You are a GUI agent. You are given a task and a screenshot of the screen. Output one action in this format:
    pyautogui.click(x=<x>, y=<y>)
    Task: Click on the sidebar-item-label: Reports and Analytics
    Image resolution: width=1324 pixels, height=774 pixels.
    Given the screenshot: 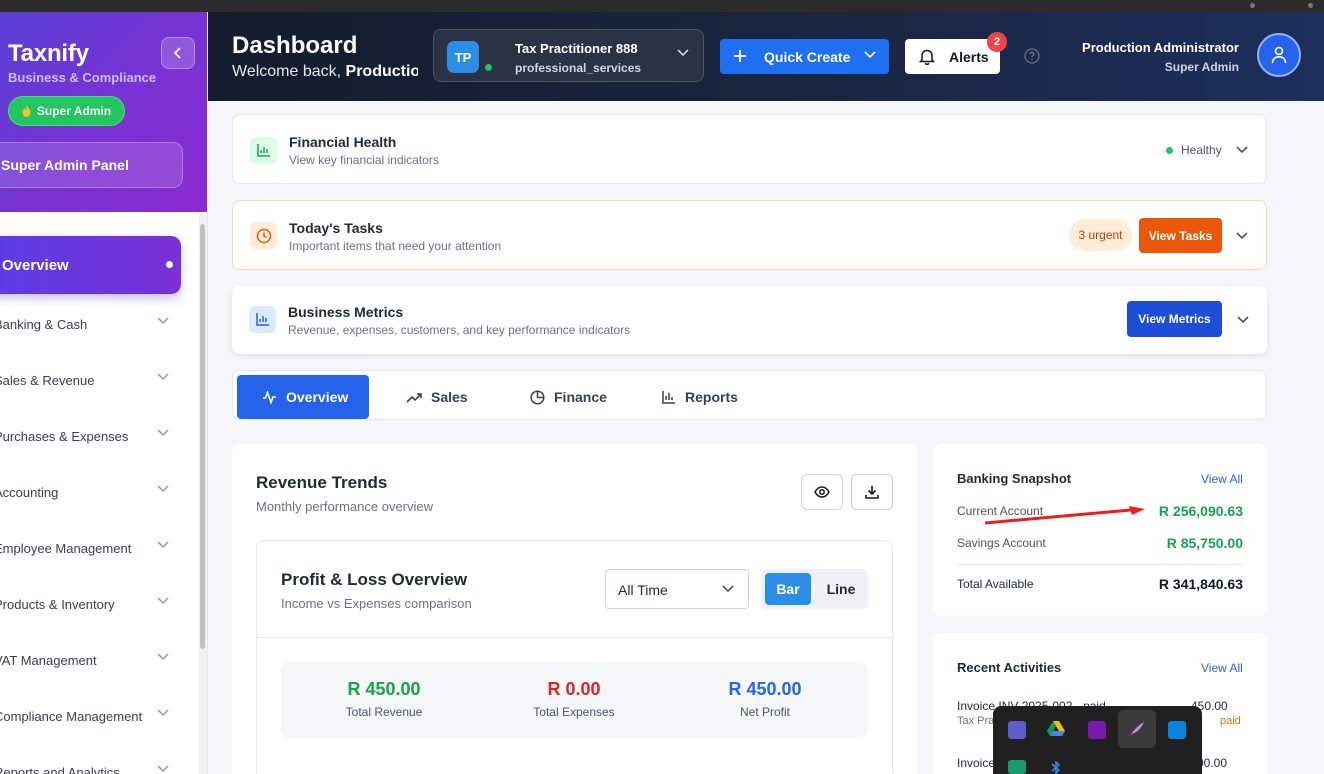 What is the action you would take?
    pyautogui.click(x=60, y=769)
    